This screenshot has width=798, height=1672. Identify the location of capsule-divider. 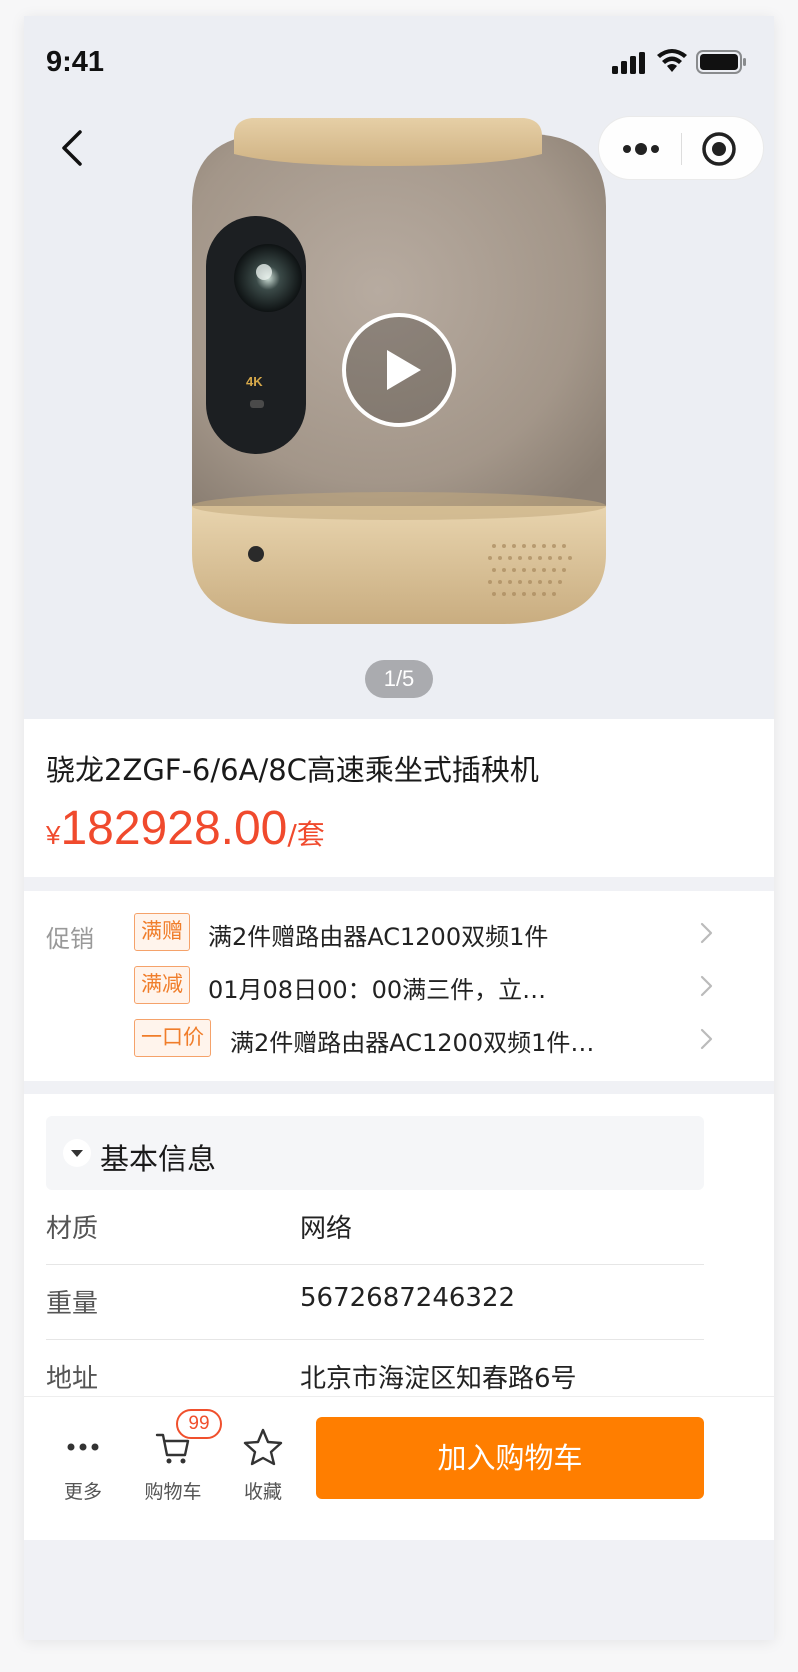
(681, 149).